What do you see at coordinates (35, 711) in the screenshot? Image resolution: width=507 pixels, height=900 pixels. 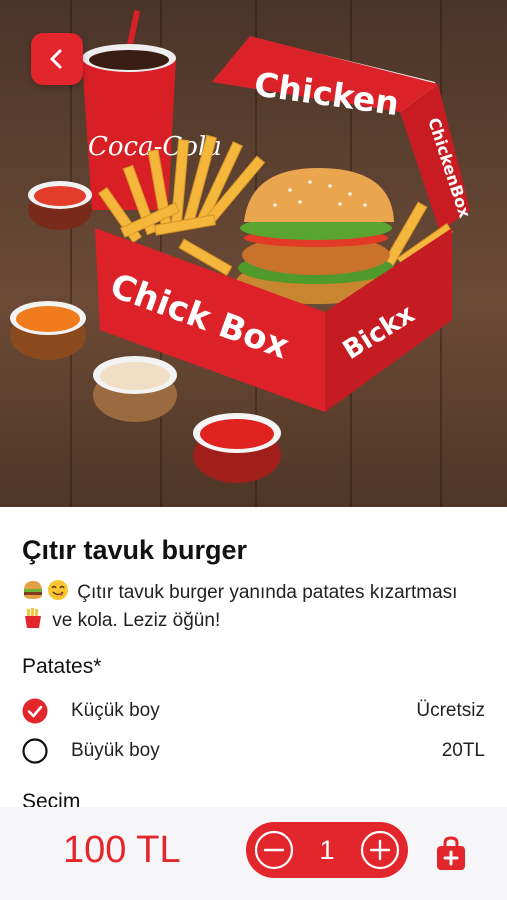 I see `checkmark-circle-icon` at bounding box center [35, 711].